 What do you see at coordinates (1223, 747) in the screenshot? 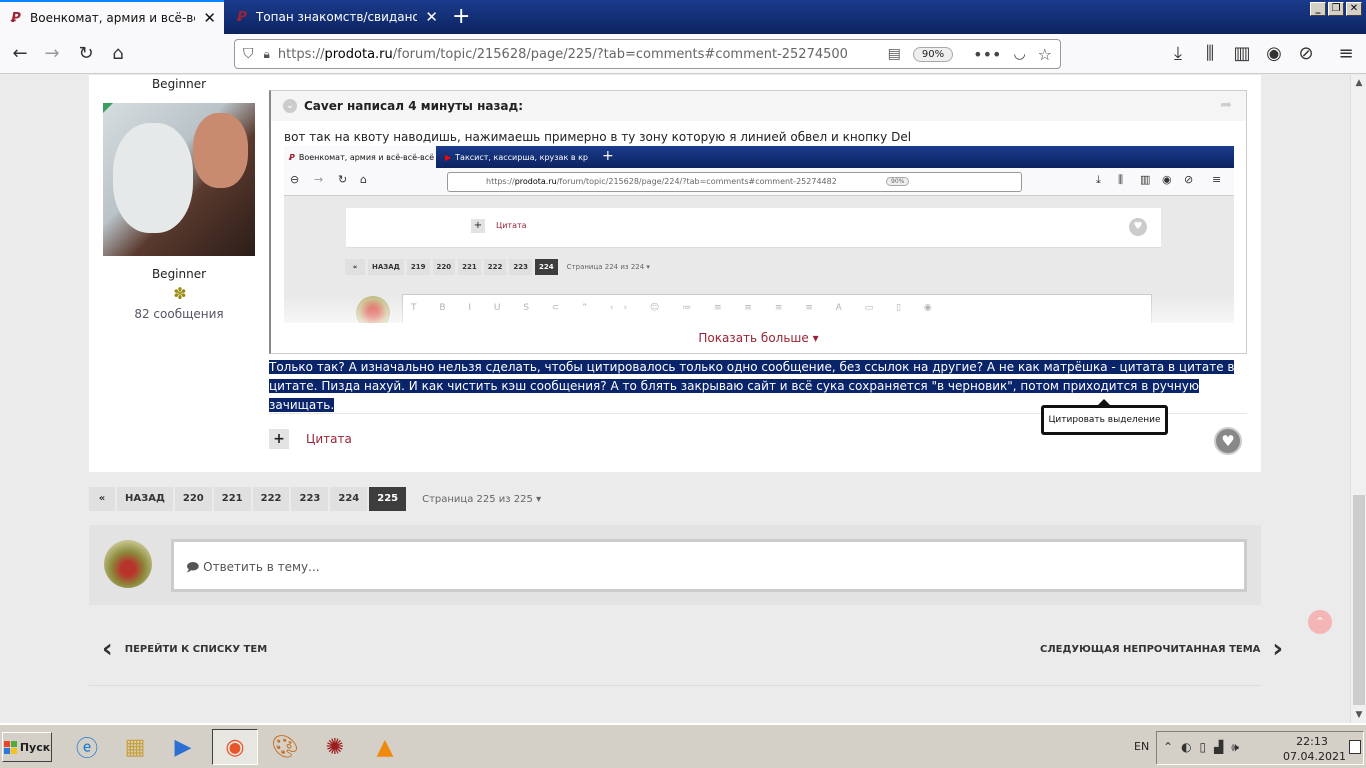
I see `signal-icon: ▟` at bounding box center [1223, 747].